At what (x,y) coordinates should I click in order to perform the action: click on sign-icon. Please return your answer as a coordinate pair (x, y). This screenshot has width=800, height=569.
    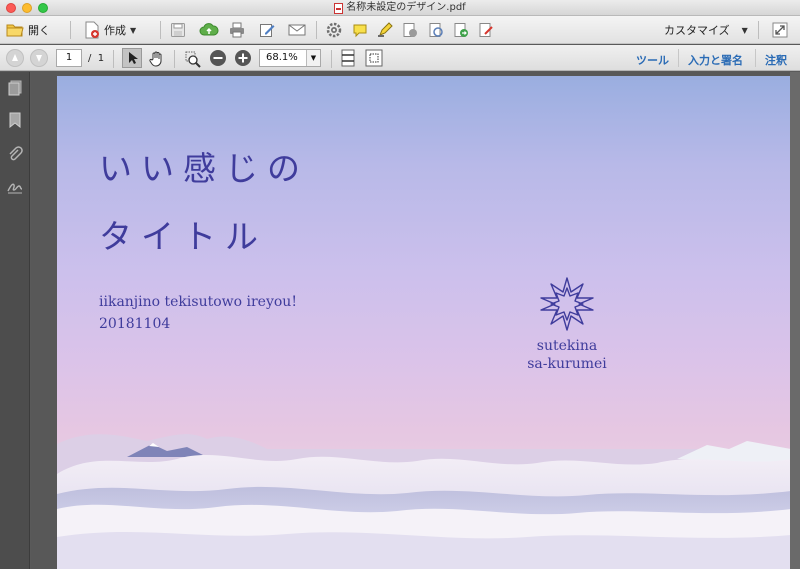
    Looking at the image, I should click on (486, 30).